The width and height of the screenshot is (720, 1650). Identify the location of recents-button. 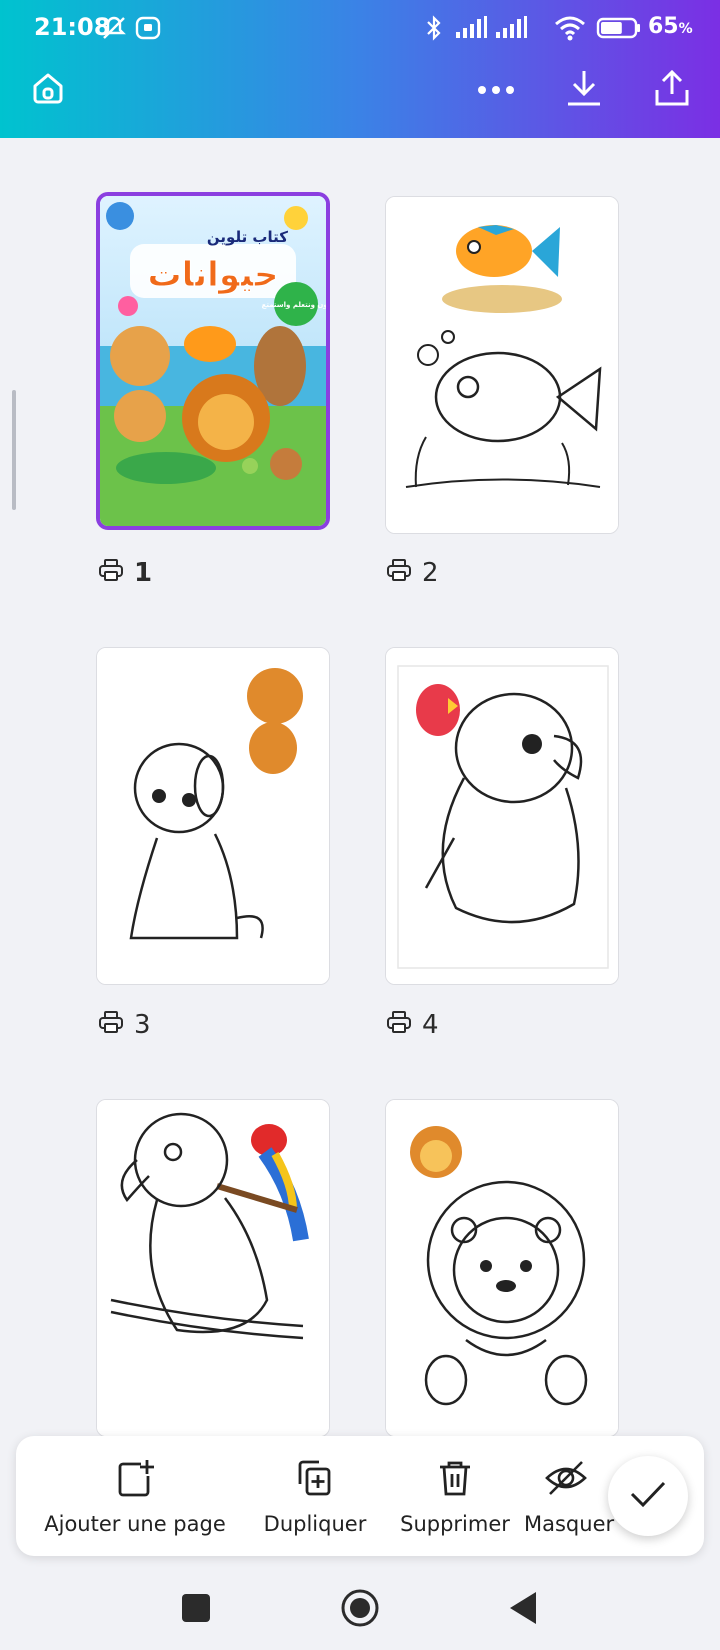
(196, 1610).